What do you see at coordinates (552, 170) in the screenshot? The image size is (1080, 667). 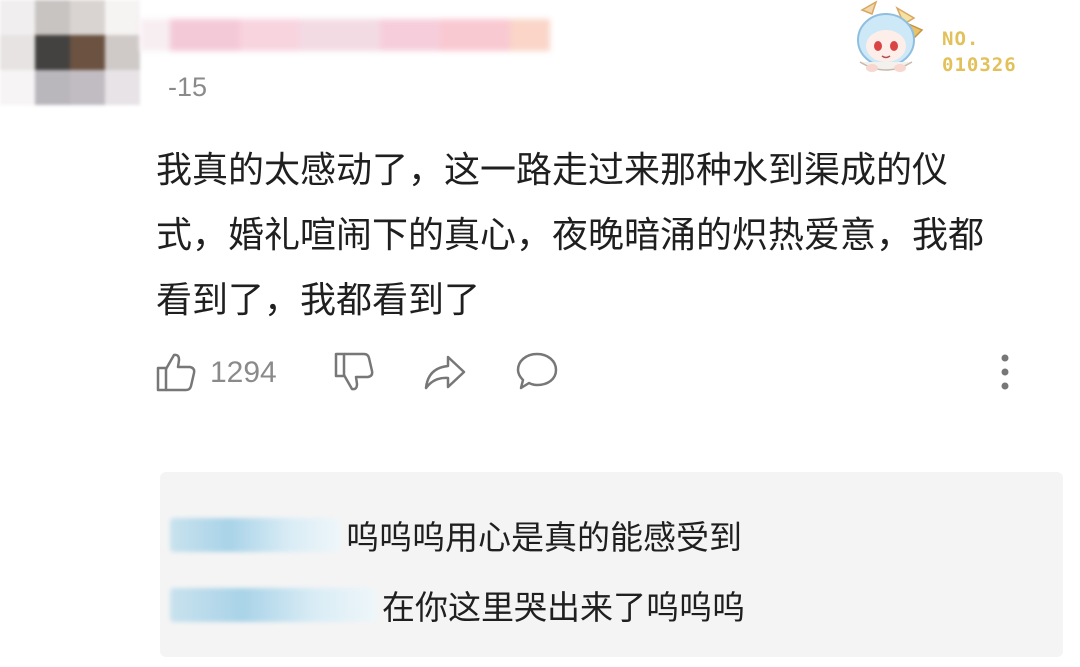 I see `comment-line: 我真的太感动了，这一路走过来那种水到渠成的仪` at bounding box center [552, 170].